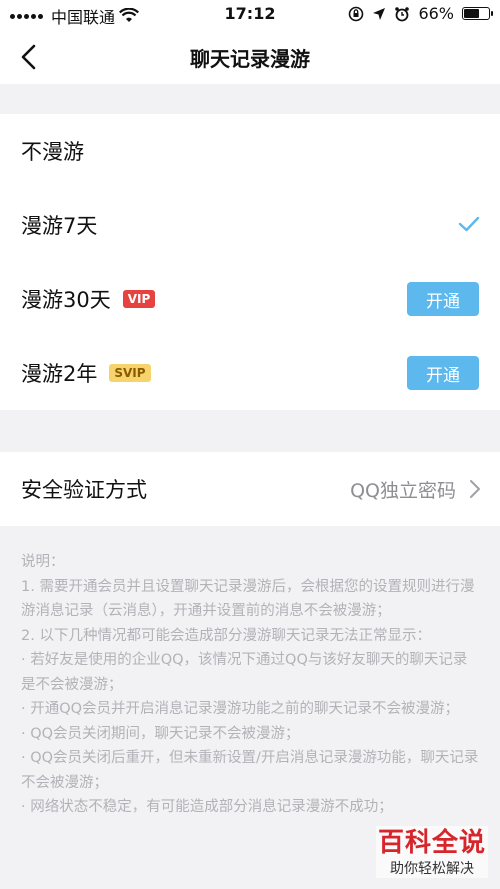 The image size is (500, 889). What do you see at coordinates (250, 373) in the screenshot?
I see `option-roaming-2-years: 漫游2年 SVIP 开通` at bounding box center [250, 373].